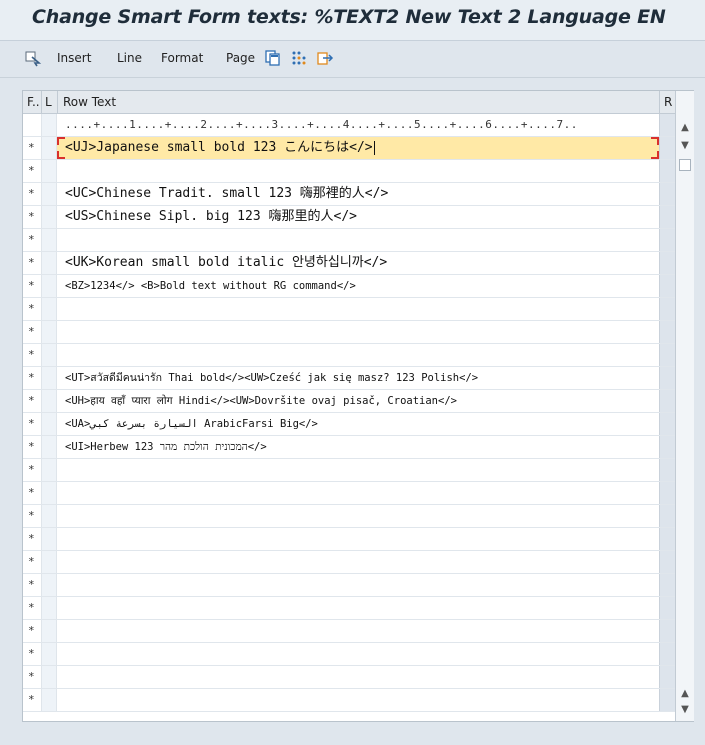 The height and width of the screenshot is (745, 705). I want to click on header-l: L, so click(48, 102).